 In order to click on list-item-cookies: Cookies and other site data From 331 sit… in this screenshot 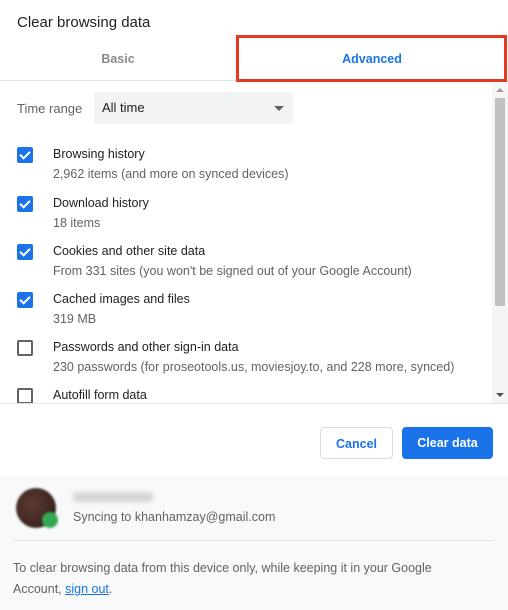, I will do `click(240, 254)`.